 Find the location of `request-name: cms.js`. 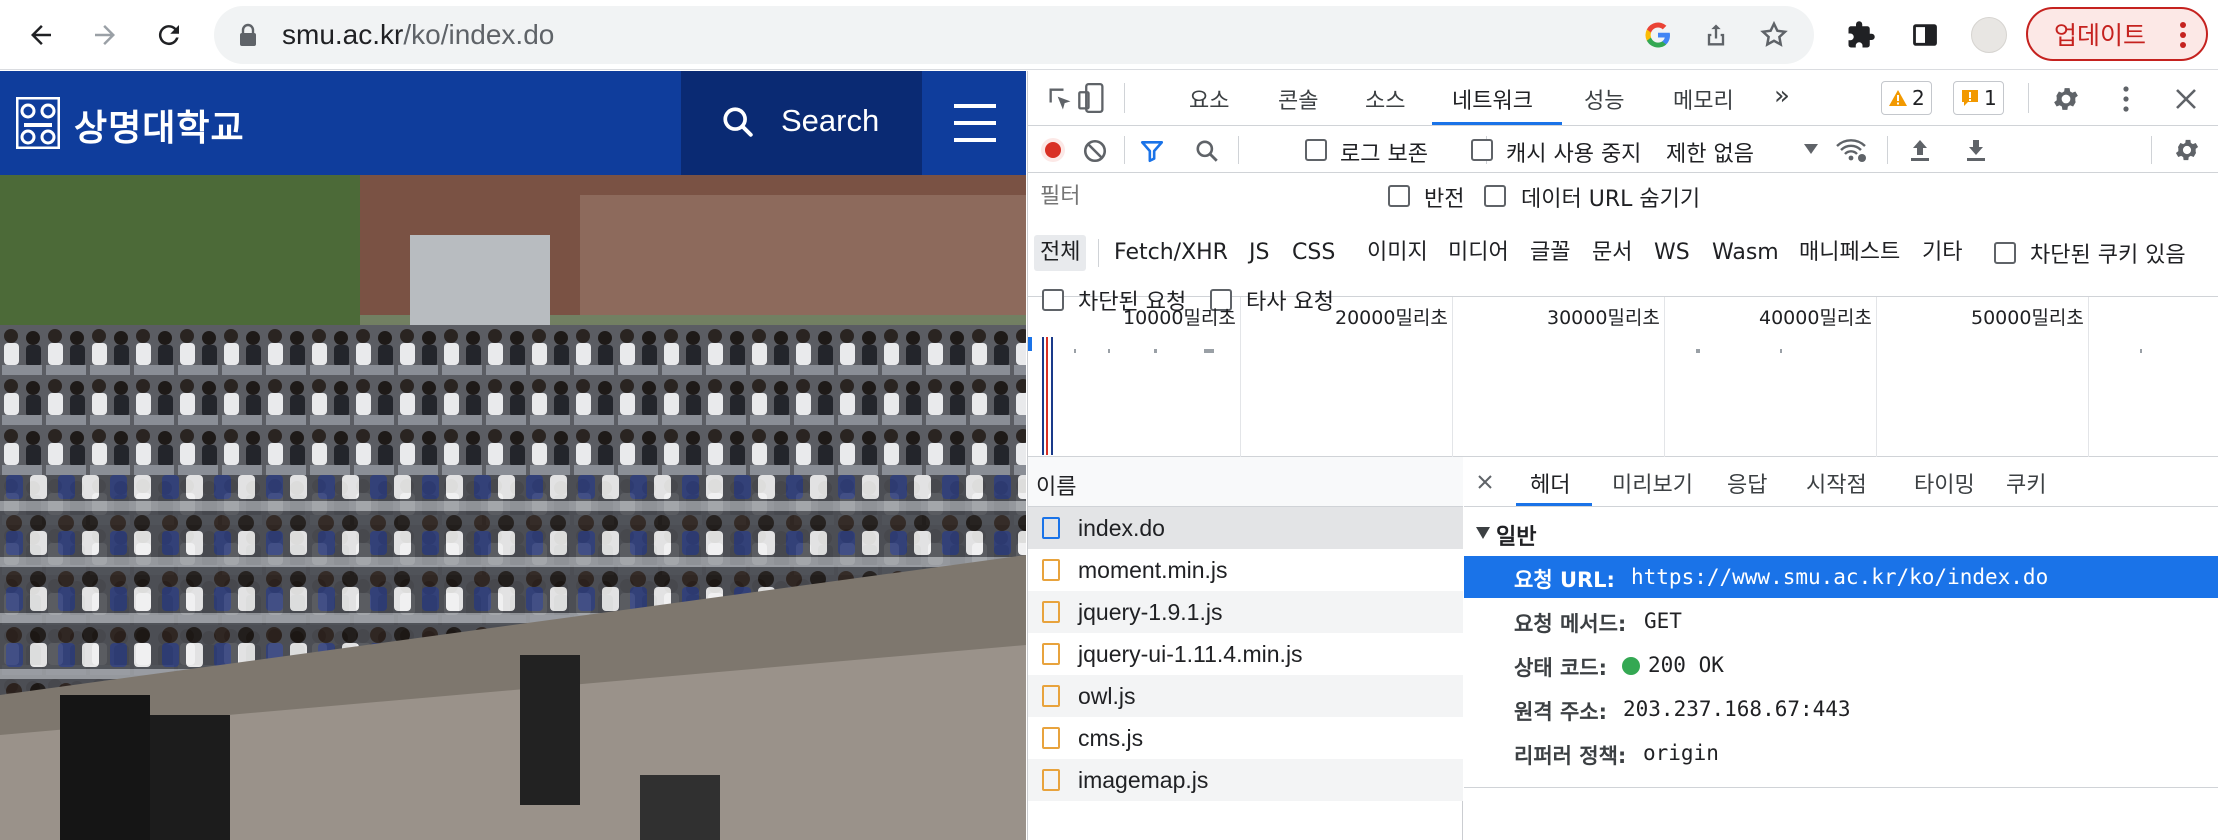

request-name: cms.js is located at coordinates (1111, 738).